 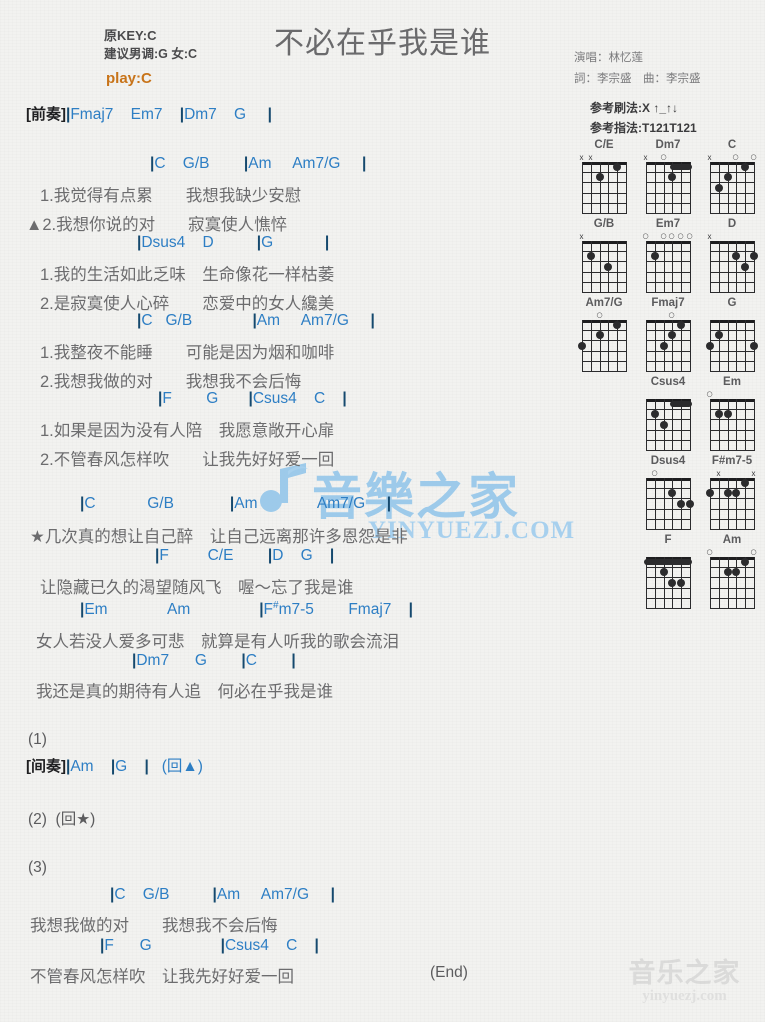 I want to click on chord-diagram-row: Dsus4 ○ F#m7-5 x x, so click(x=668, y=492).